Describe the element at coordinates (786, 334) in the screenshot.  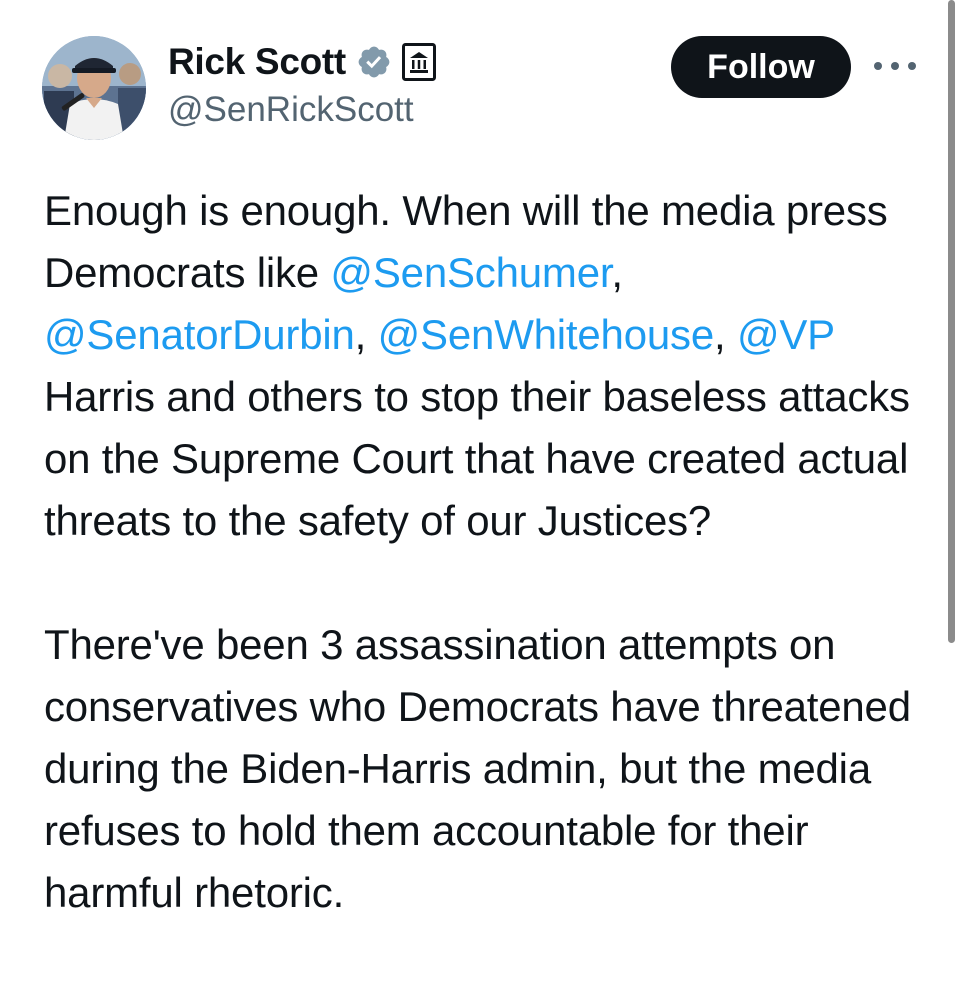
I see `mention-link-vp: @VP` at that location.